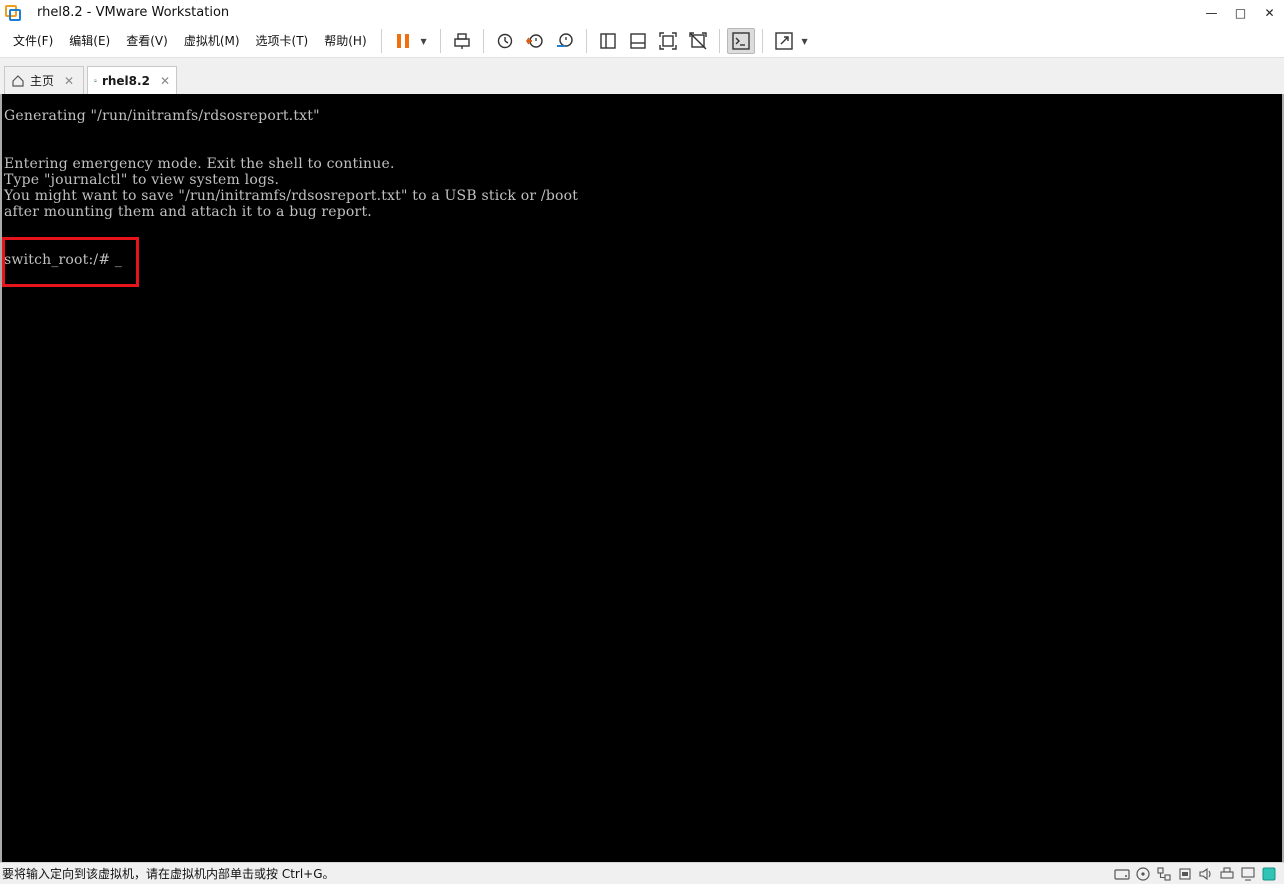 The image size is (1284, 884). I want to click on tab-home: 主页 ✕, so click(44, 80).